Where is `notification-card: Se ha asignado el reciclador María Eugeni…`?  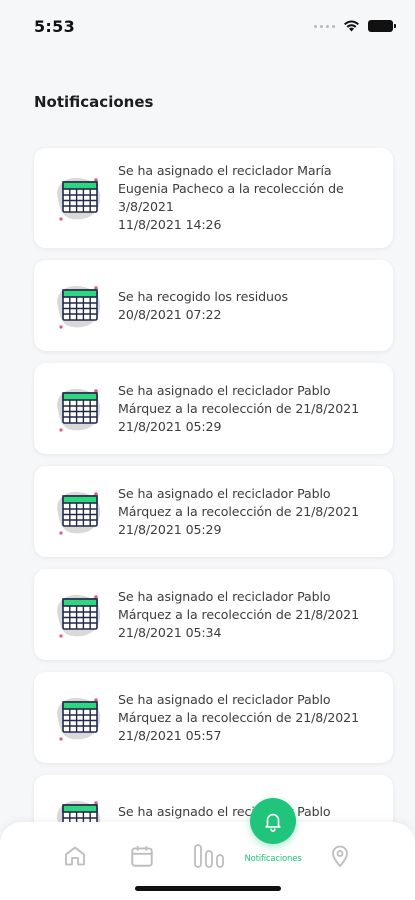 notification-card: Se ha asignado el reciclador María Eugeni… is located at coordinates (213, 198).